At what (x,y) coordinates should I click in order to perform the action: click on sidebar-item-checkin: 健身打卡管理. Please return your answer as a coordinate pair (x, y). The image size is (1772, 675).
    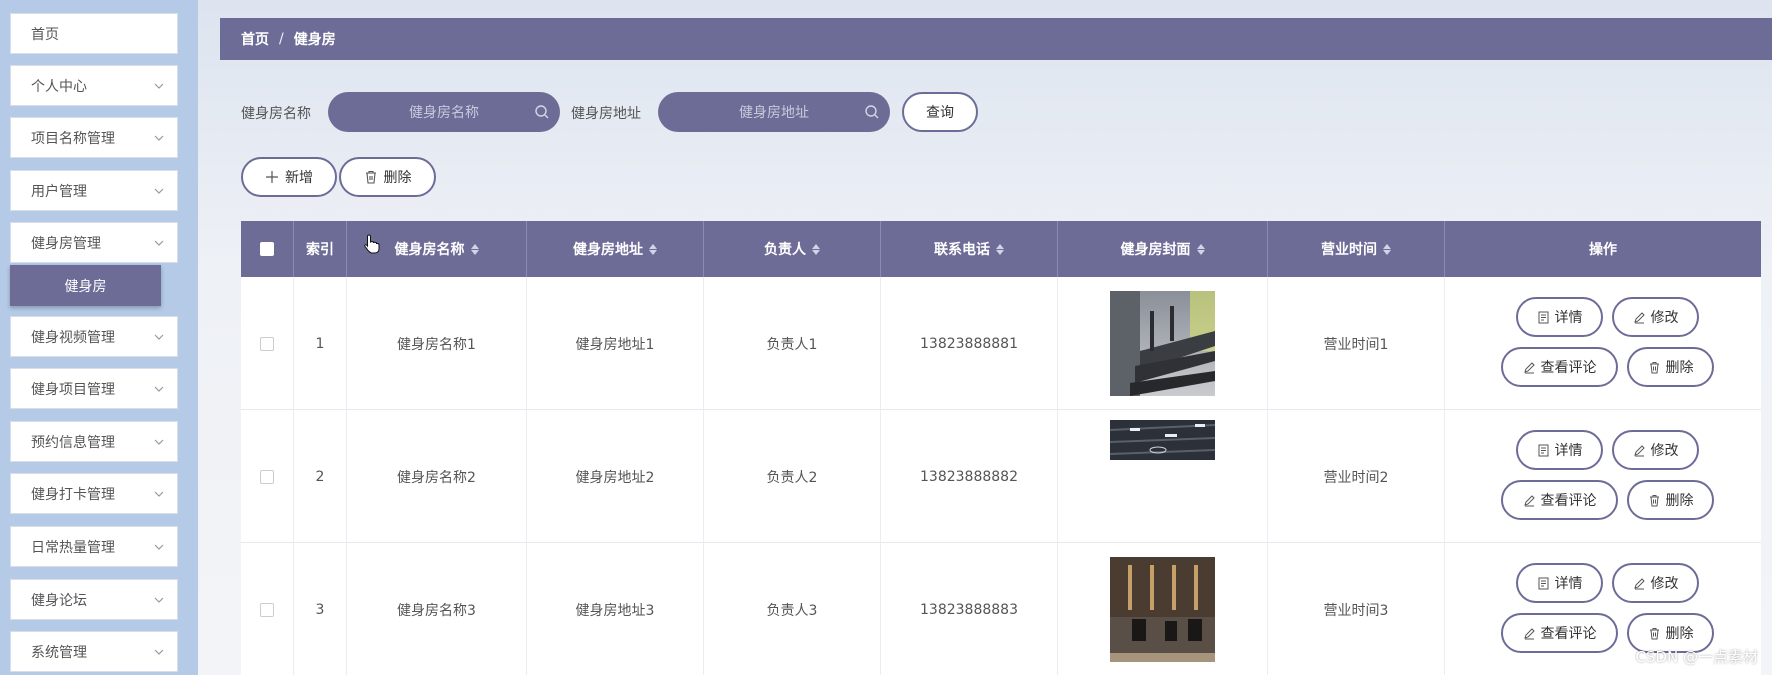
    Looking at the image, I should click on (94, 493).